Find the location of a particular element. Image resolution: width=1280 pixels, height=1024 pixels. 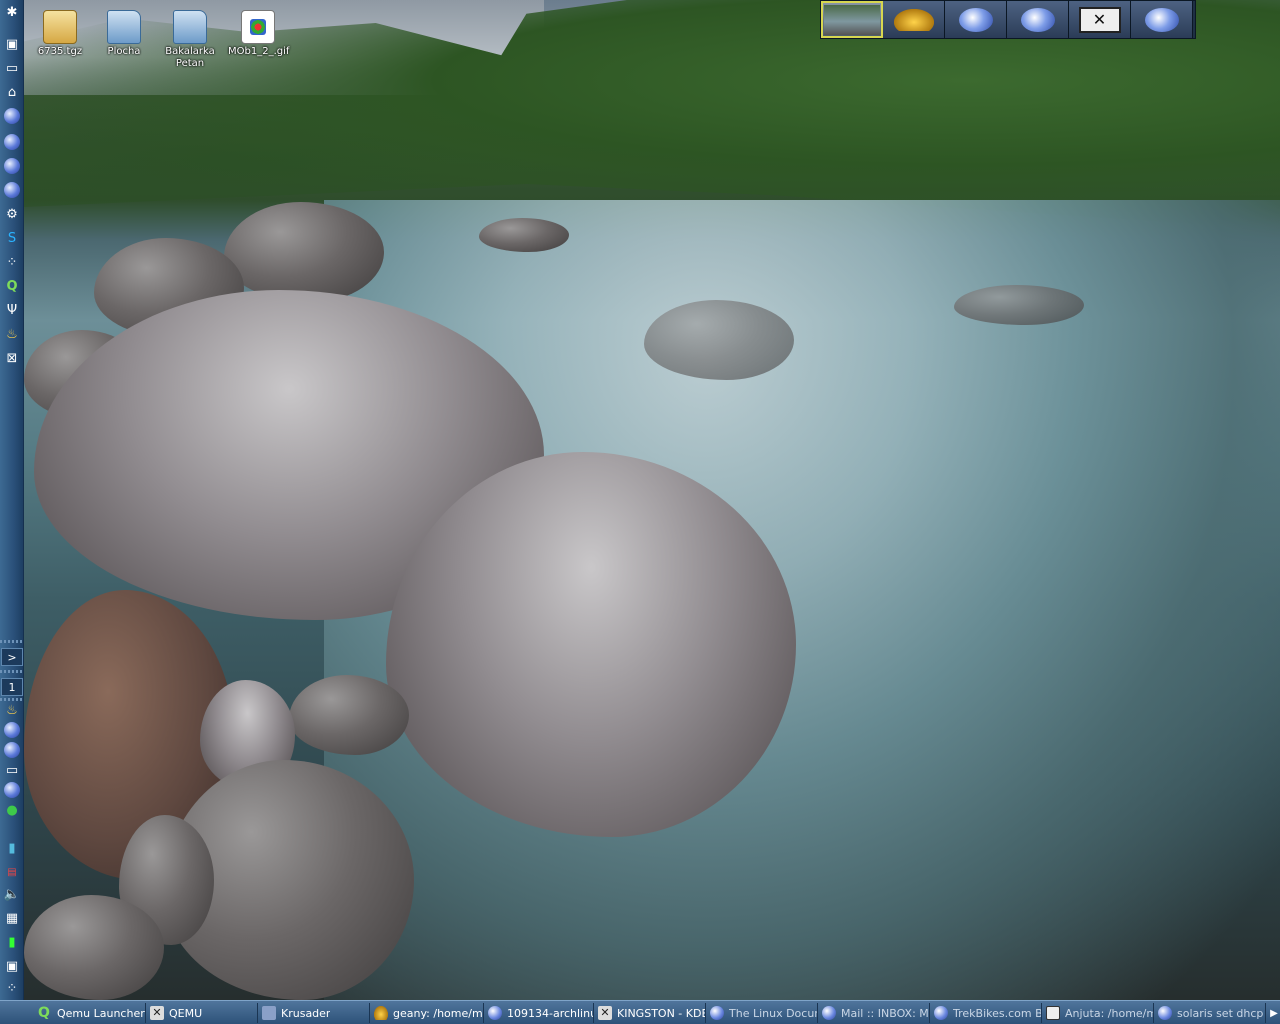

task-label: Krusader is located at coordinates (306, 1013).